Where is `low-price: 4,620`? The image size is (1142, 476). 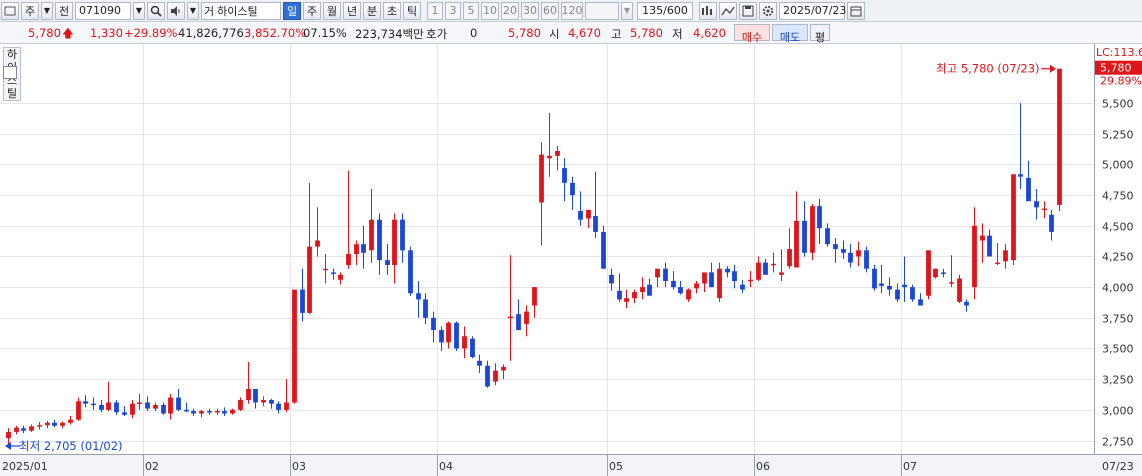
low-price: 4,620 is located at coordinates (709, 33).